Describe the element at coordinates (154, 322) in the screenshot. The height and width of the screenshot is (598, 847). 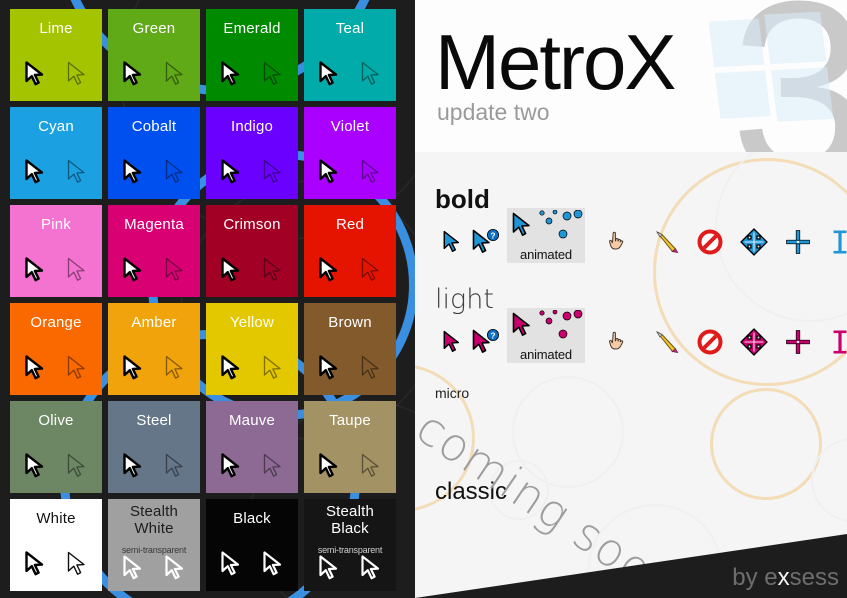
I see `color-tile-label: Amber` at that location.